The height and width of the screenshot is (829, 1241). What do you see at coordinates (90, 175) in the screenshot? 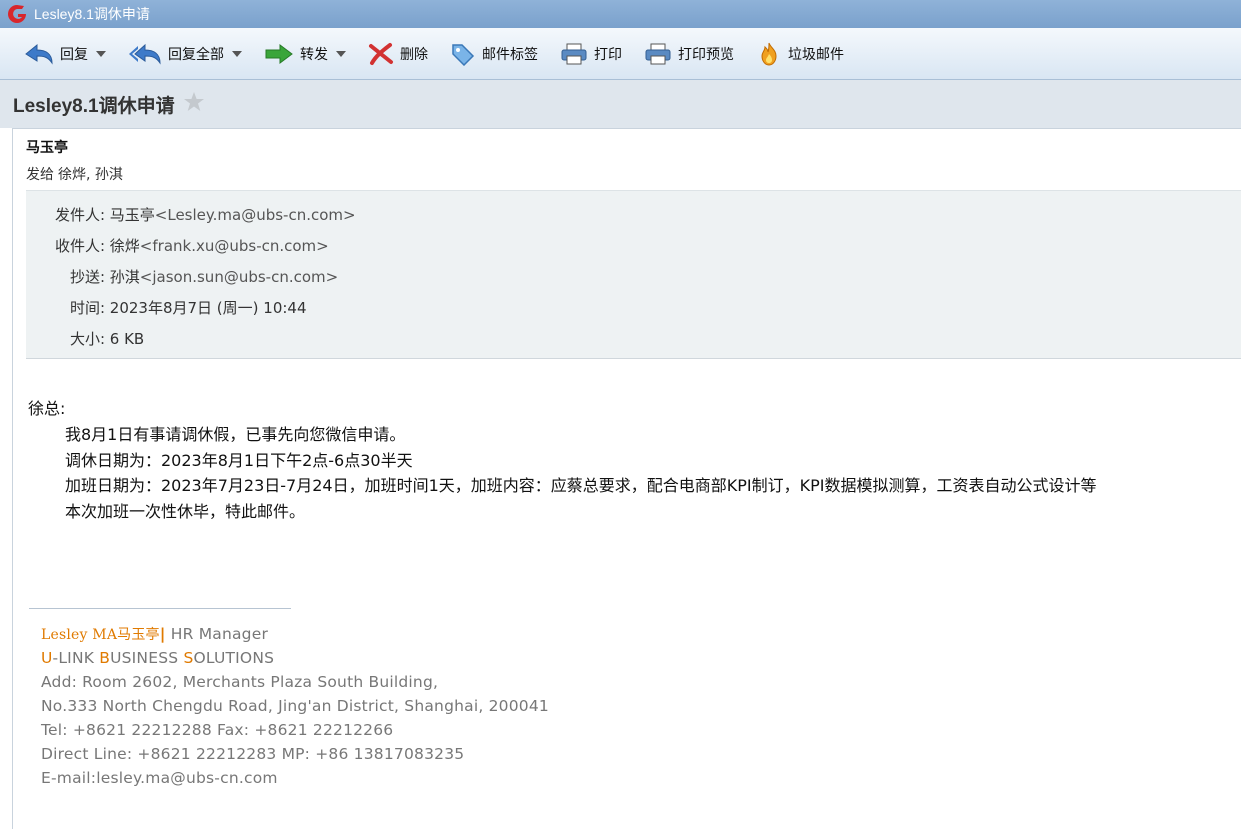
I see `sent-to-recipients: 徐烨, 孙淇` at bounding box center [90, 175].